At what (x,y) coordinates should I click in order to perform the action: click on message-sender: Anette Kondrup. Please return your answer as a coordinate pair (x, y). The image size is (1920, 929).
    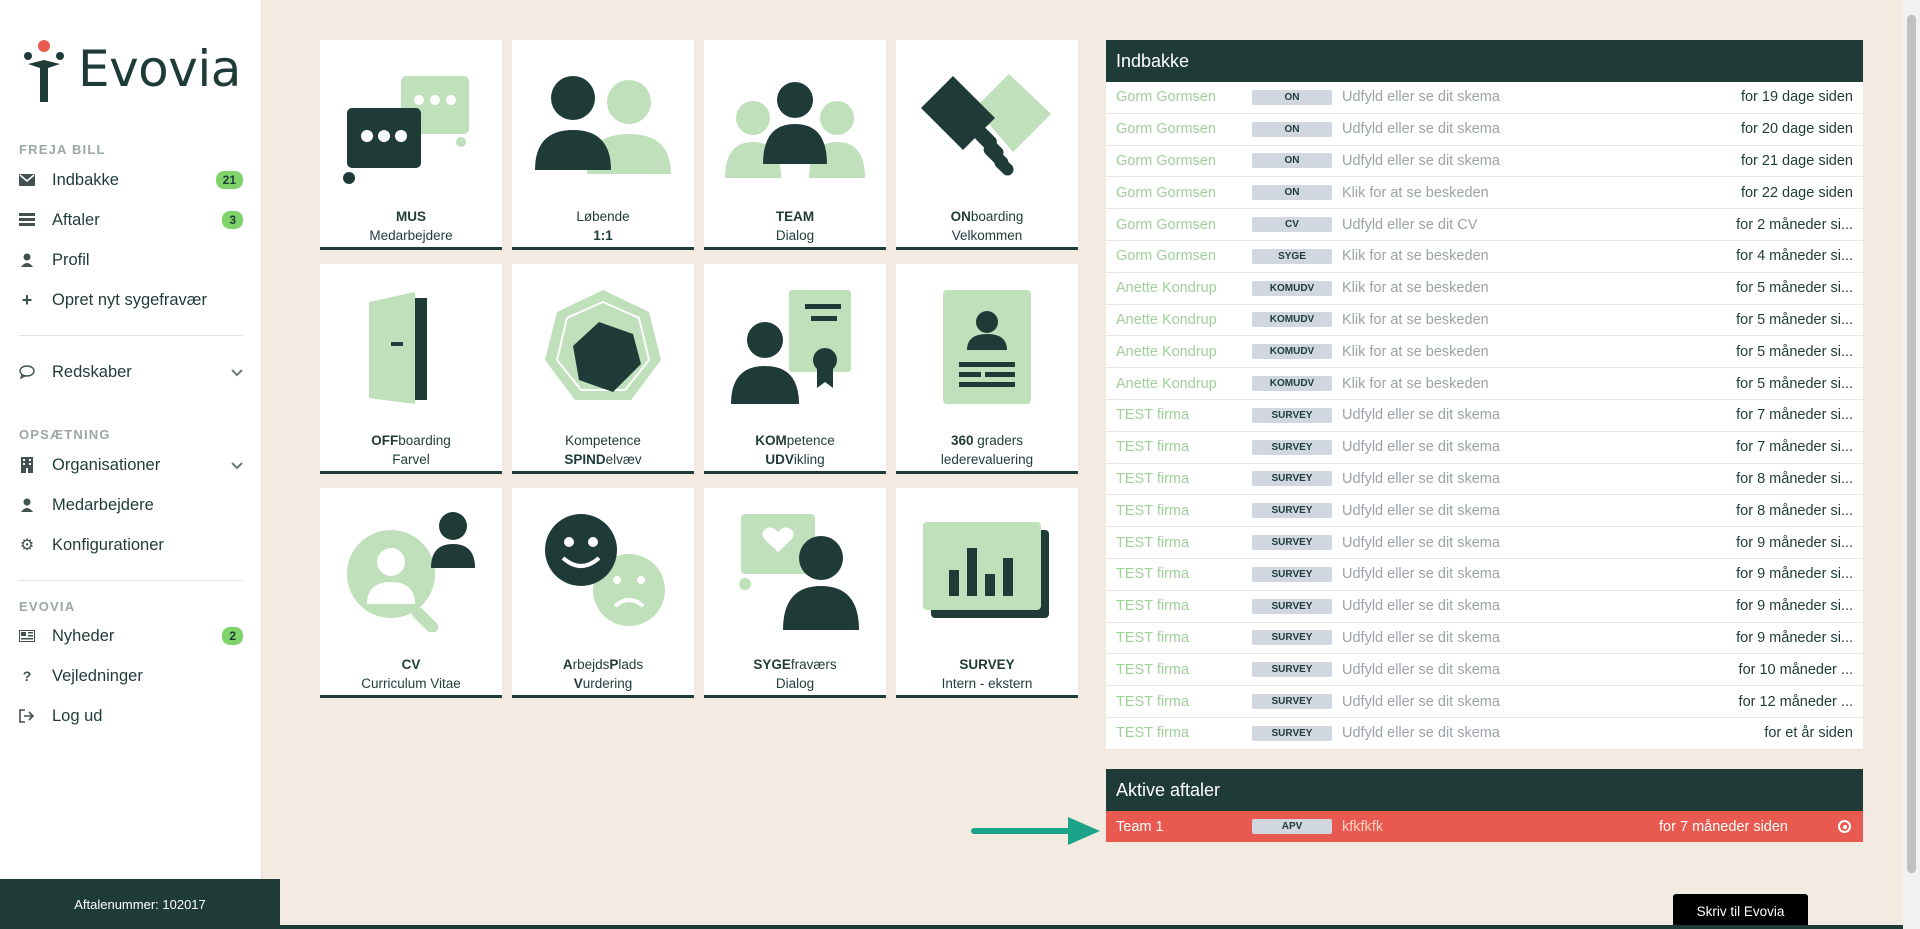
    Looking at the image, I should click on (1166, 288).